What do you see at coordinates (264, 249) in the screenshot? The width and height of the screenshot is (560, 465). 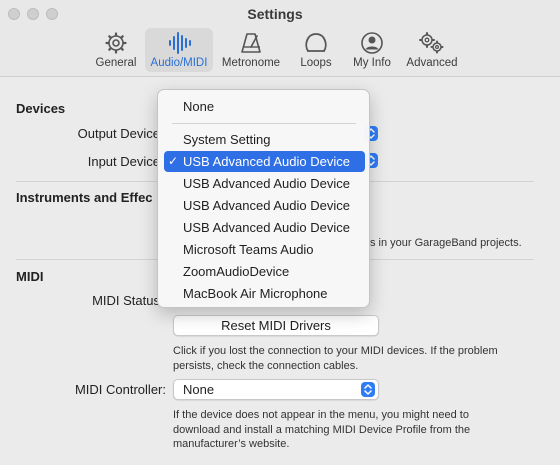 I see `menu-item-microsoft-teams-audio: Microsoft Teams Audio` at bounding box center [264, 249].